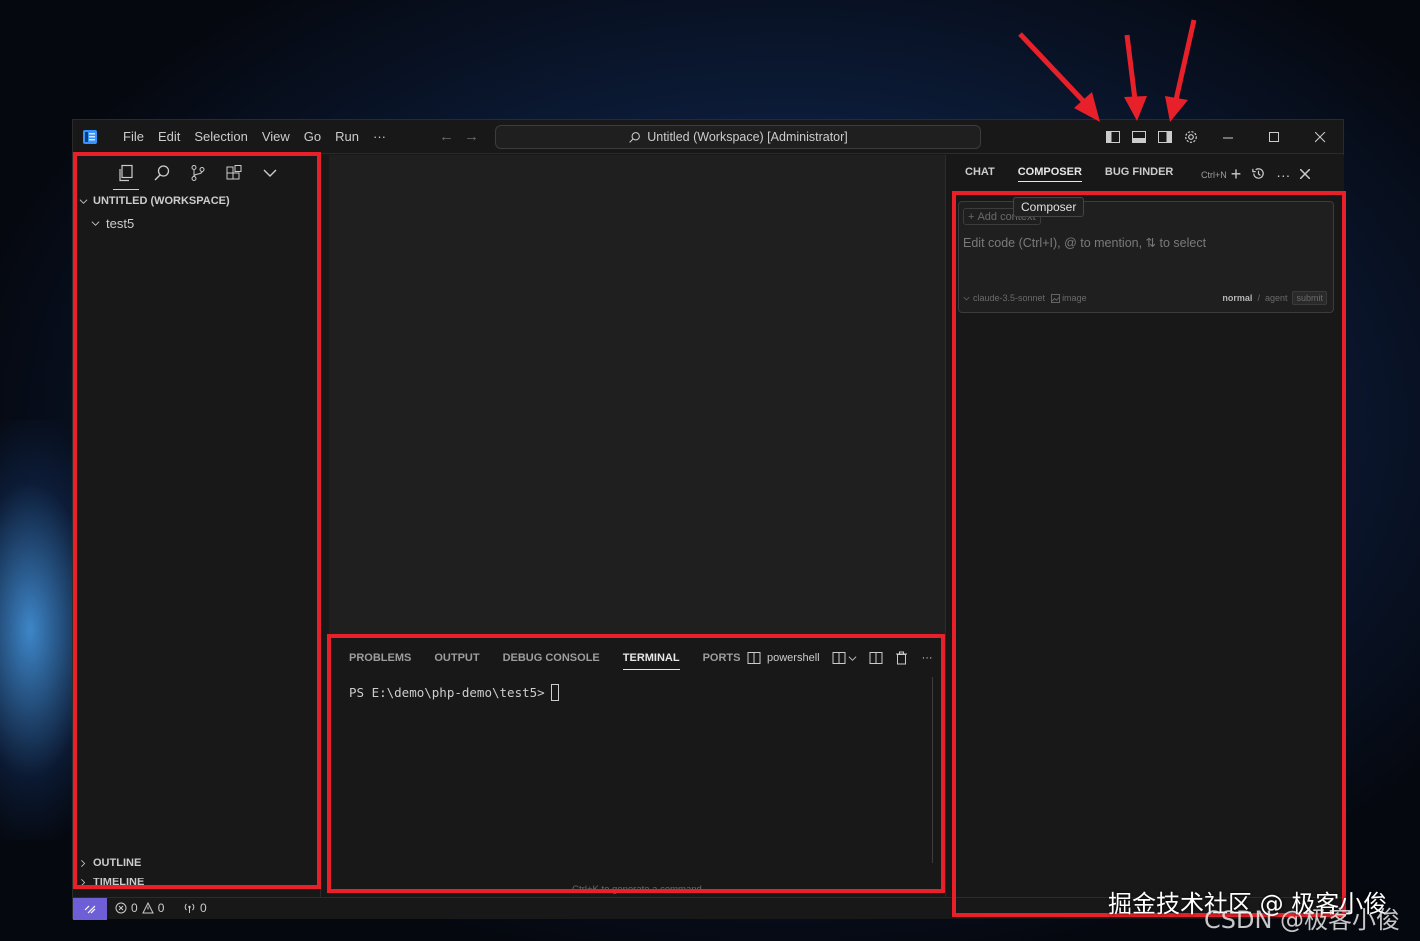  I want to click on new-composer-shortcut: Ctrl+N, so click(1214, 174).